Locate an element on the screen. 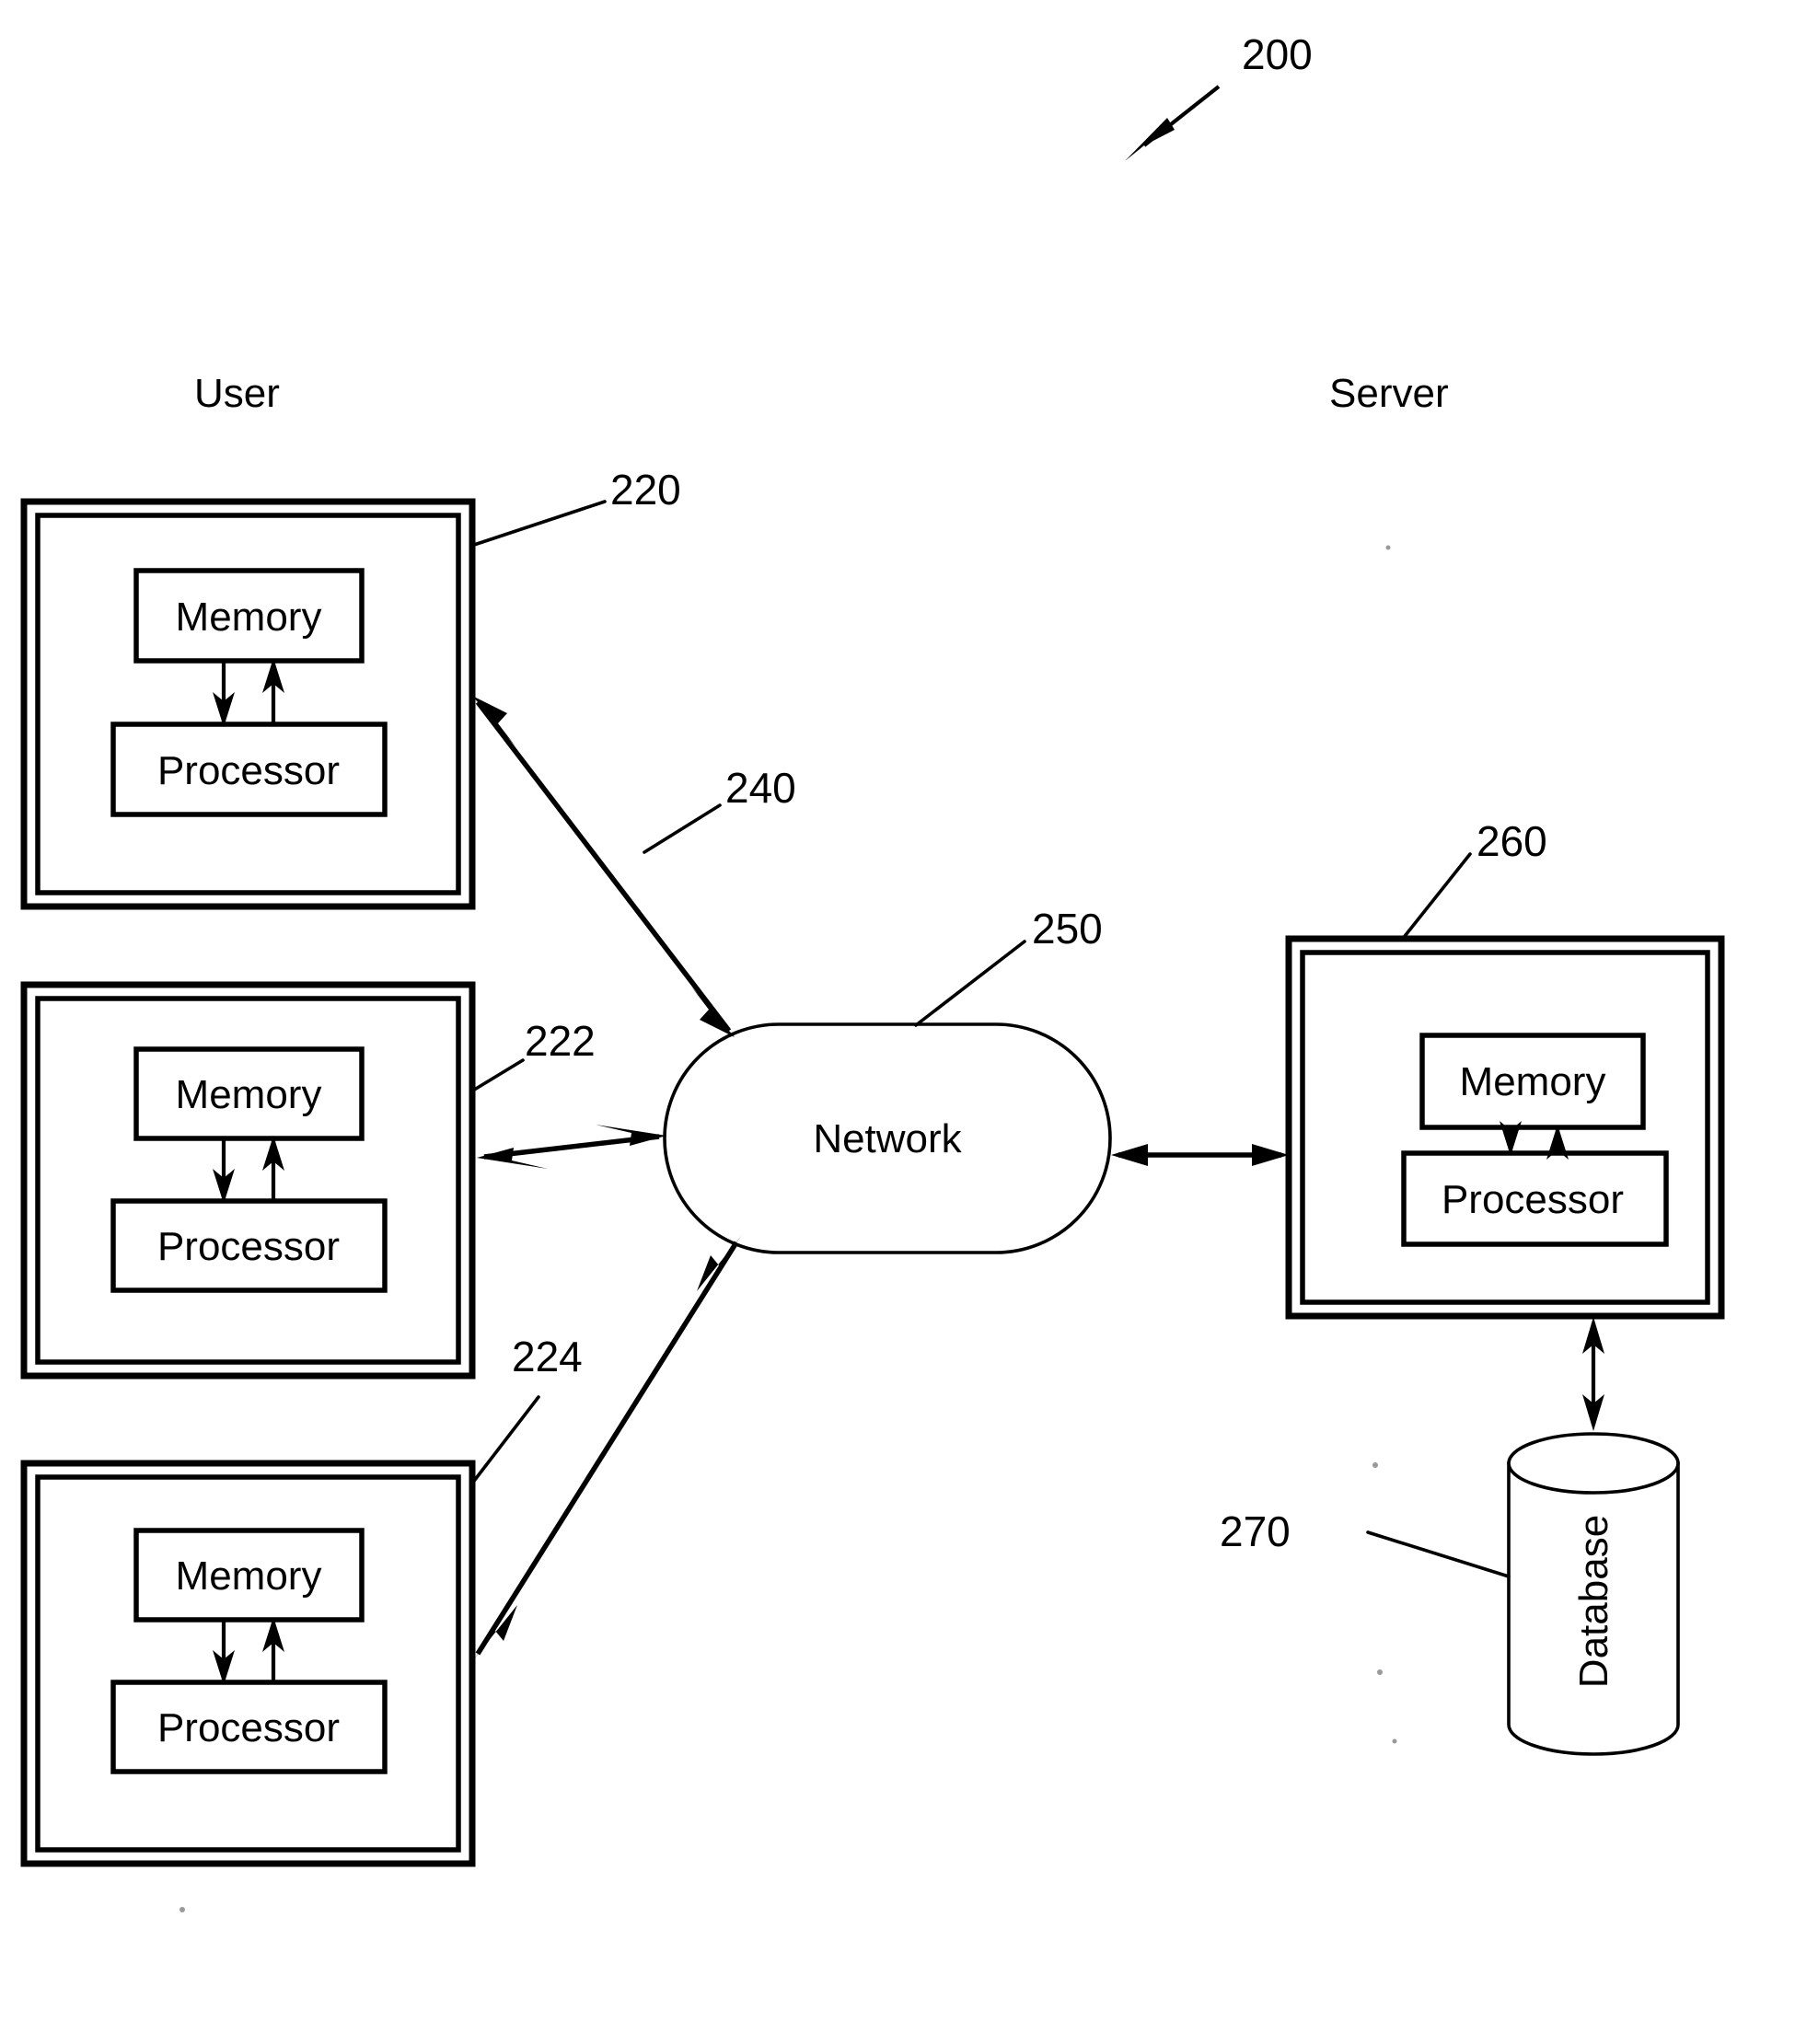  user-device-222: Memory Processor 222 is located at coordinates (308, 1180).